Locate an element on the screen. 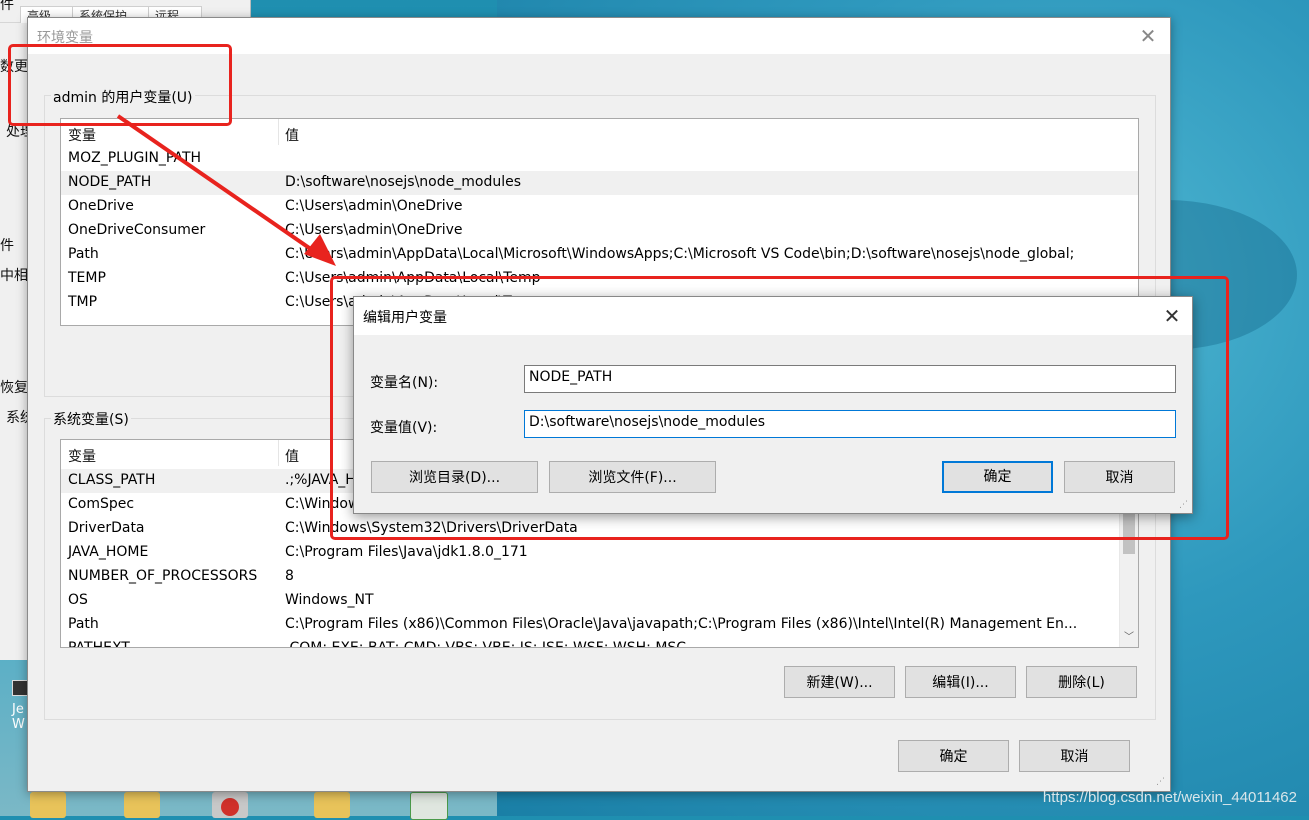 The width and height of the screenshot is (1309, 820). arrow-line is located at coordinates (218, 185).